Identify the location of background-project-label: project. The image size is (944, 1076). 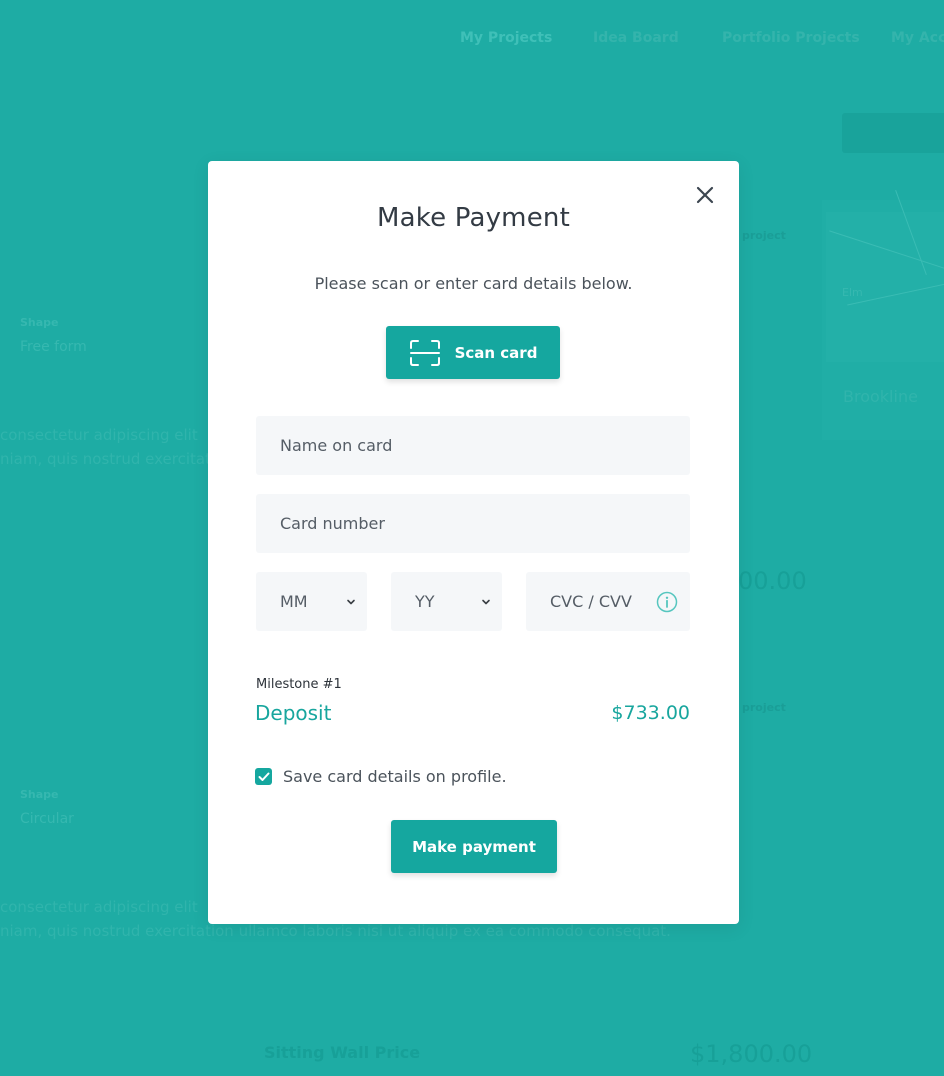
(764, 235).